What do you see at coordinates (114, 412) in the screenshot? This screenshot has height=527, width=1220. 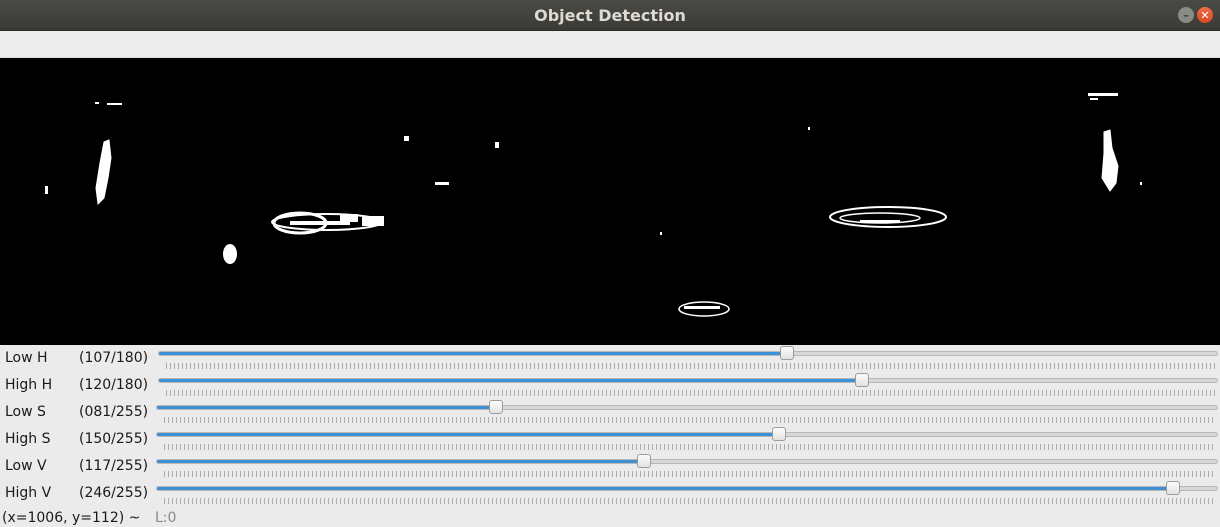 I see `trackbar-value: (081/255)` at bounding box center [114, 412].